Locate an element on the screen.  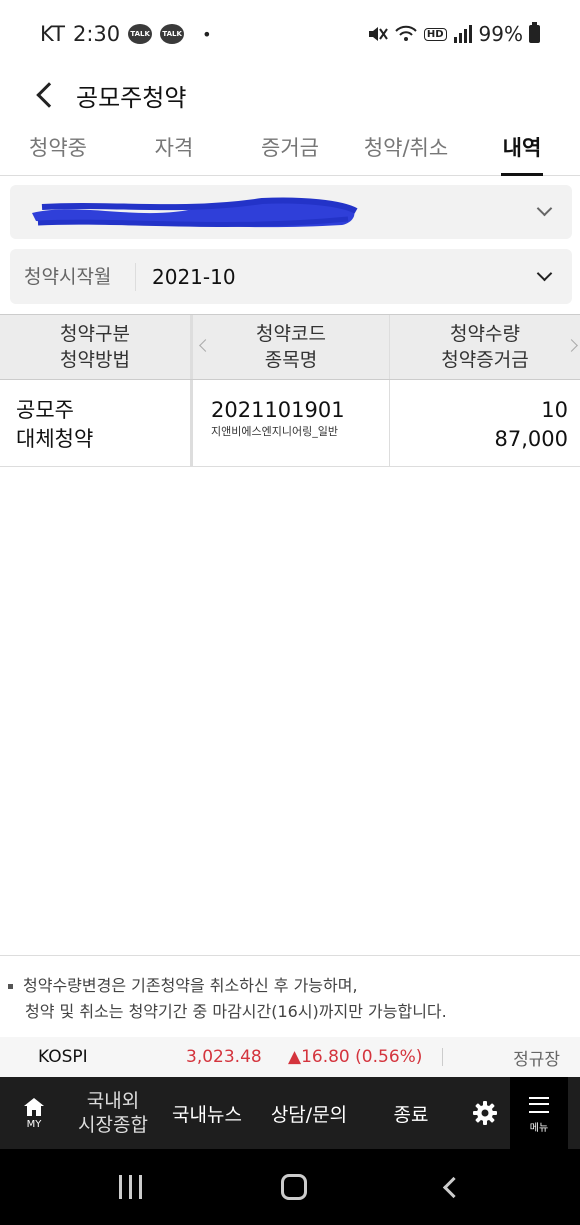
month-select: 청약시작월 2021-10 is located at coordinates (291, 276).